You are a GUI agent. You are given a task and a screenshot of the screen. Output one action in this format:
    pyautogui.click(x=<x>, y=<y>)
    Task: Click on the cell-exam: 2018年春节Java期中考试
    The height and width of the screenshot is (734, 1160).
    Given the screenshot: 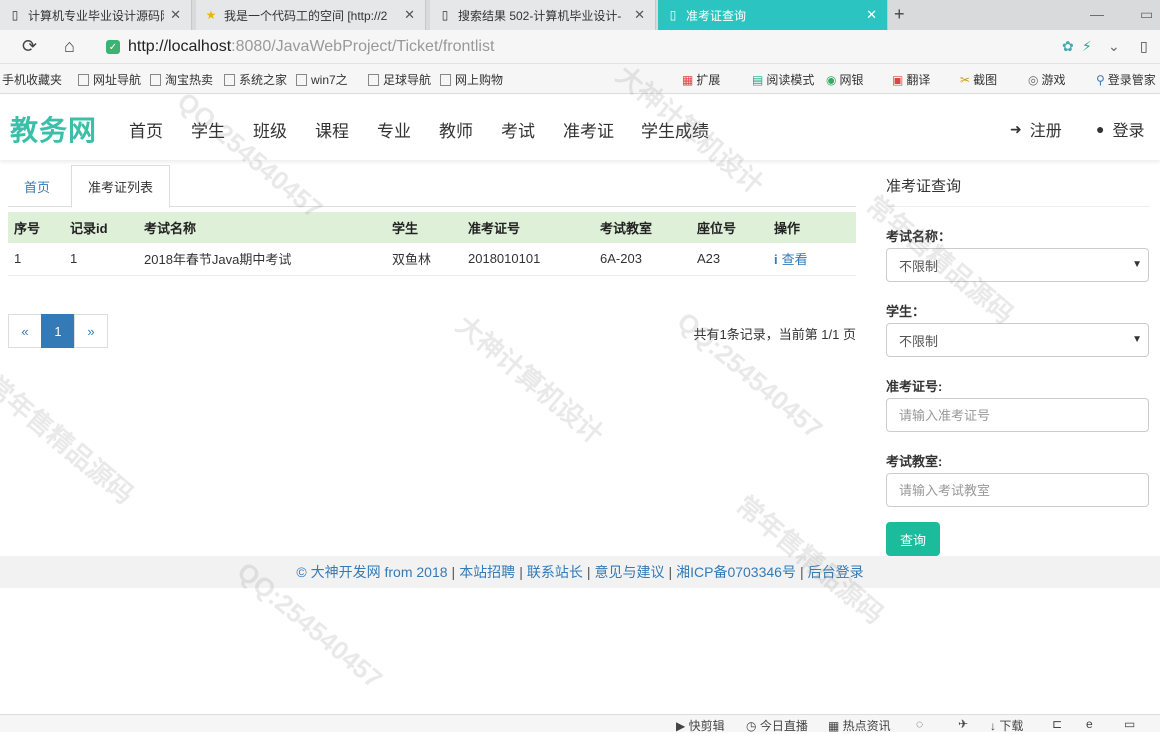 What is the action you would take?
    pyautogui.click(x=262, y=259)
    